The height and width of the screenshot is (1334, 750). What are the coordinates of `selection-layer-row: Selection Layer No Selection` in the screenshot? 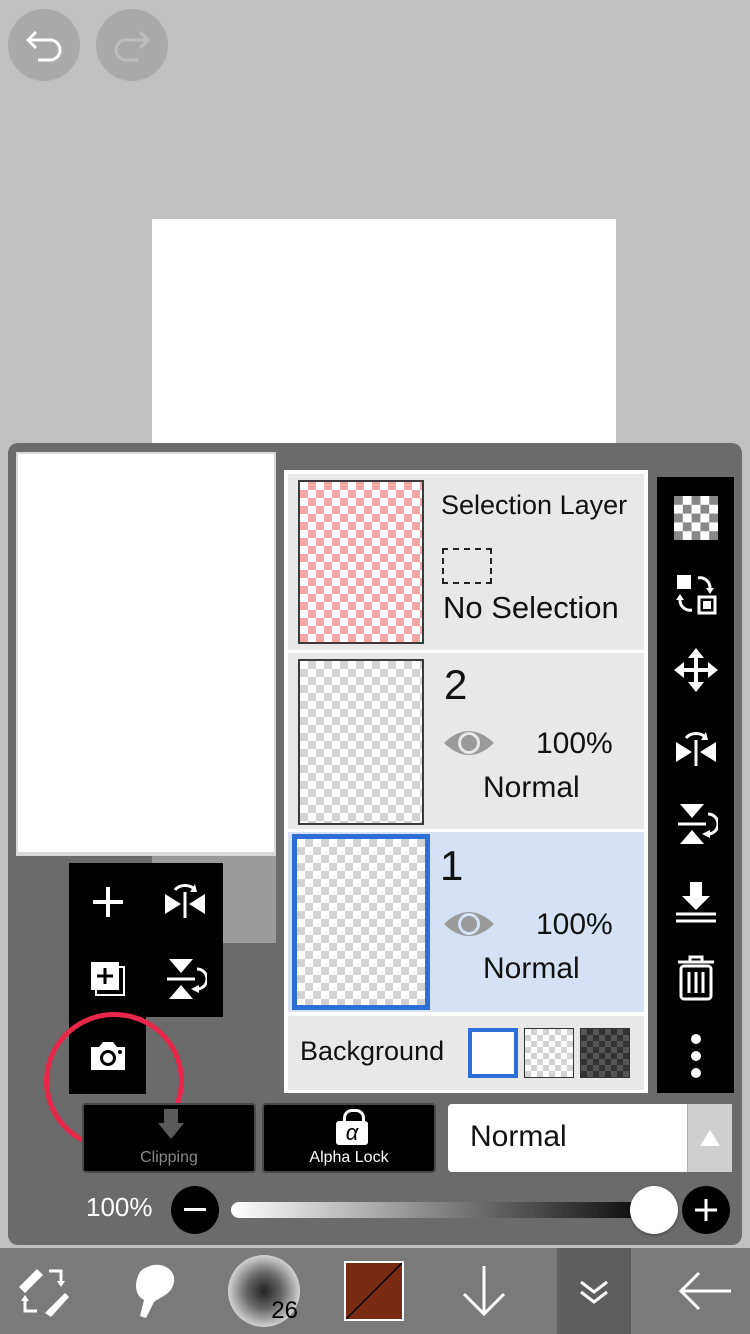 It's located at (466, 562).